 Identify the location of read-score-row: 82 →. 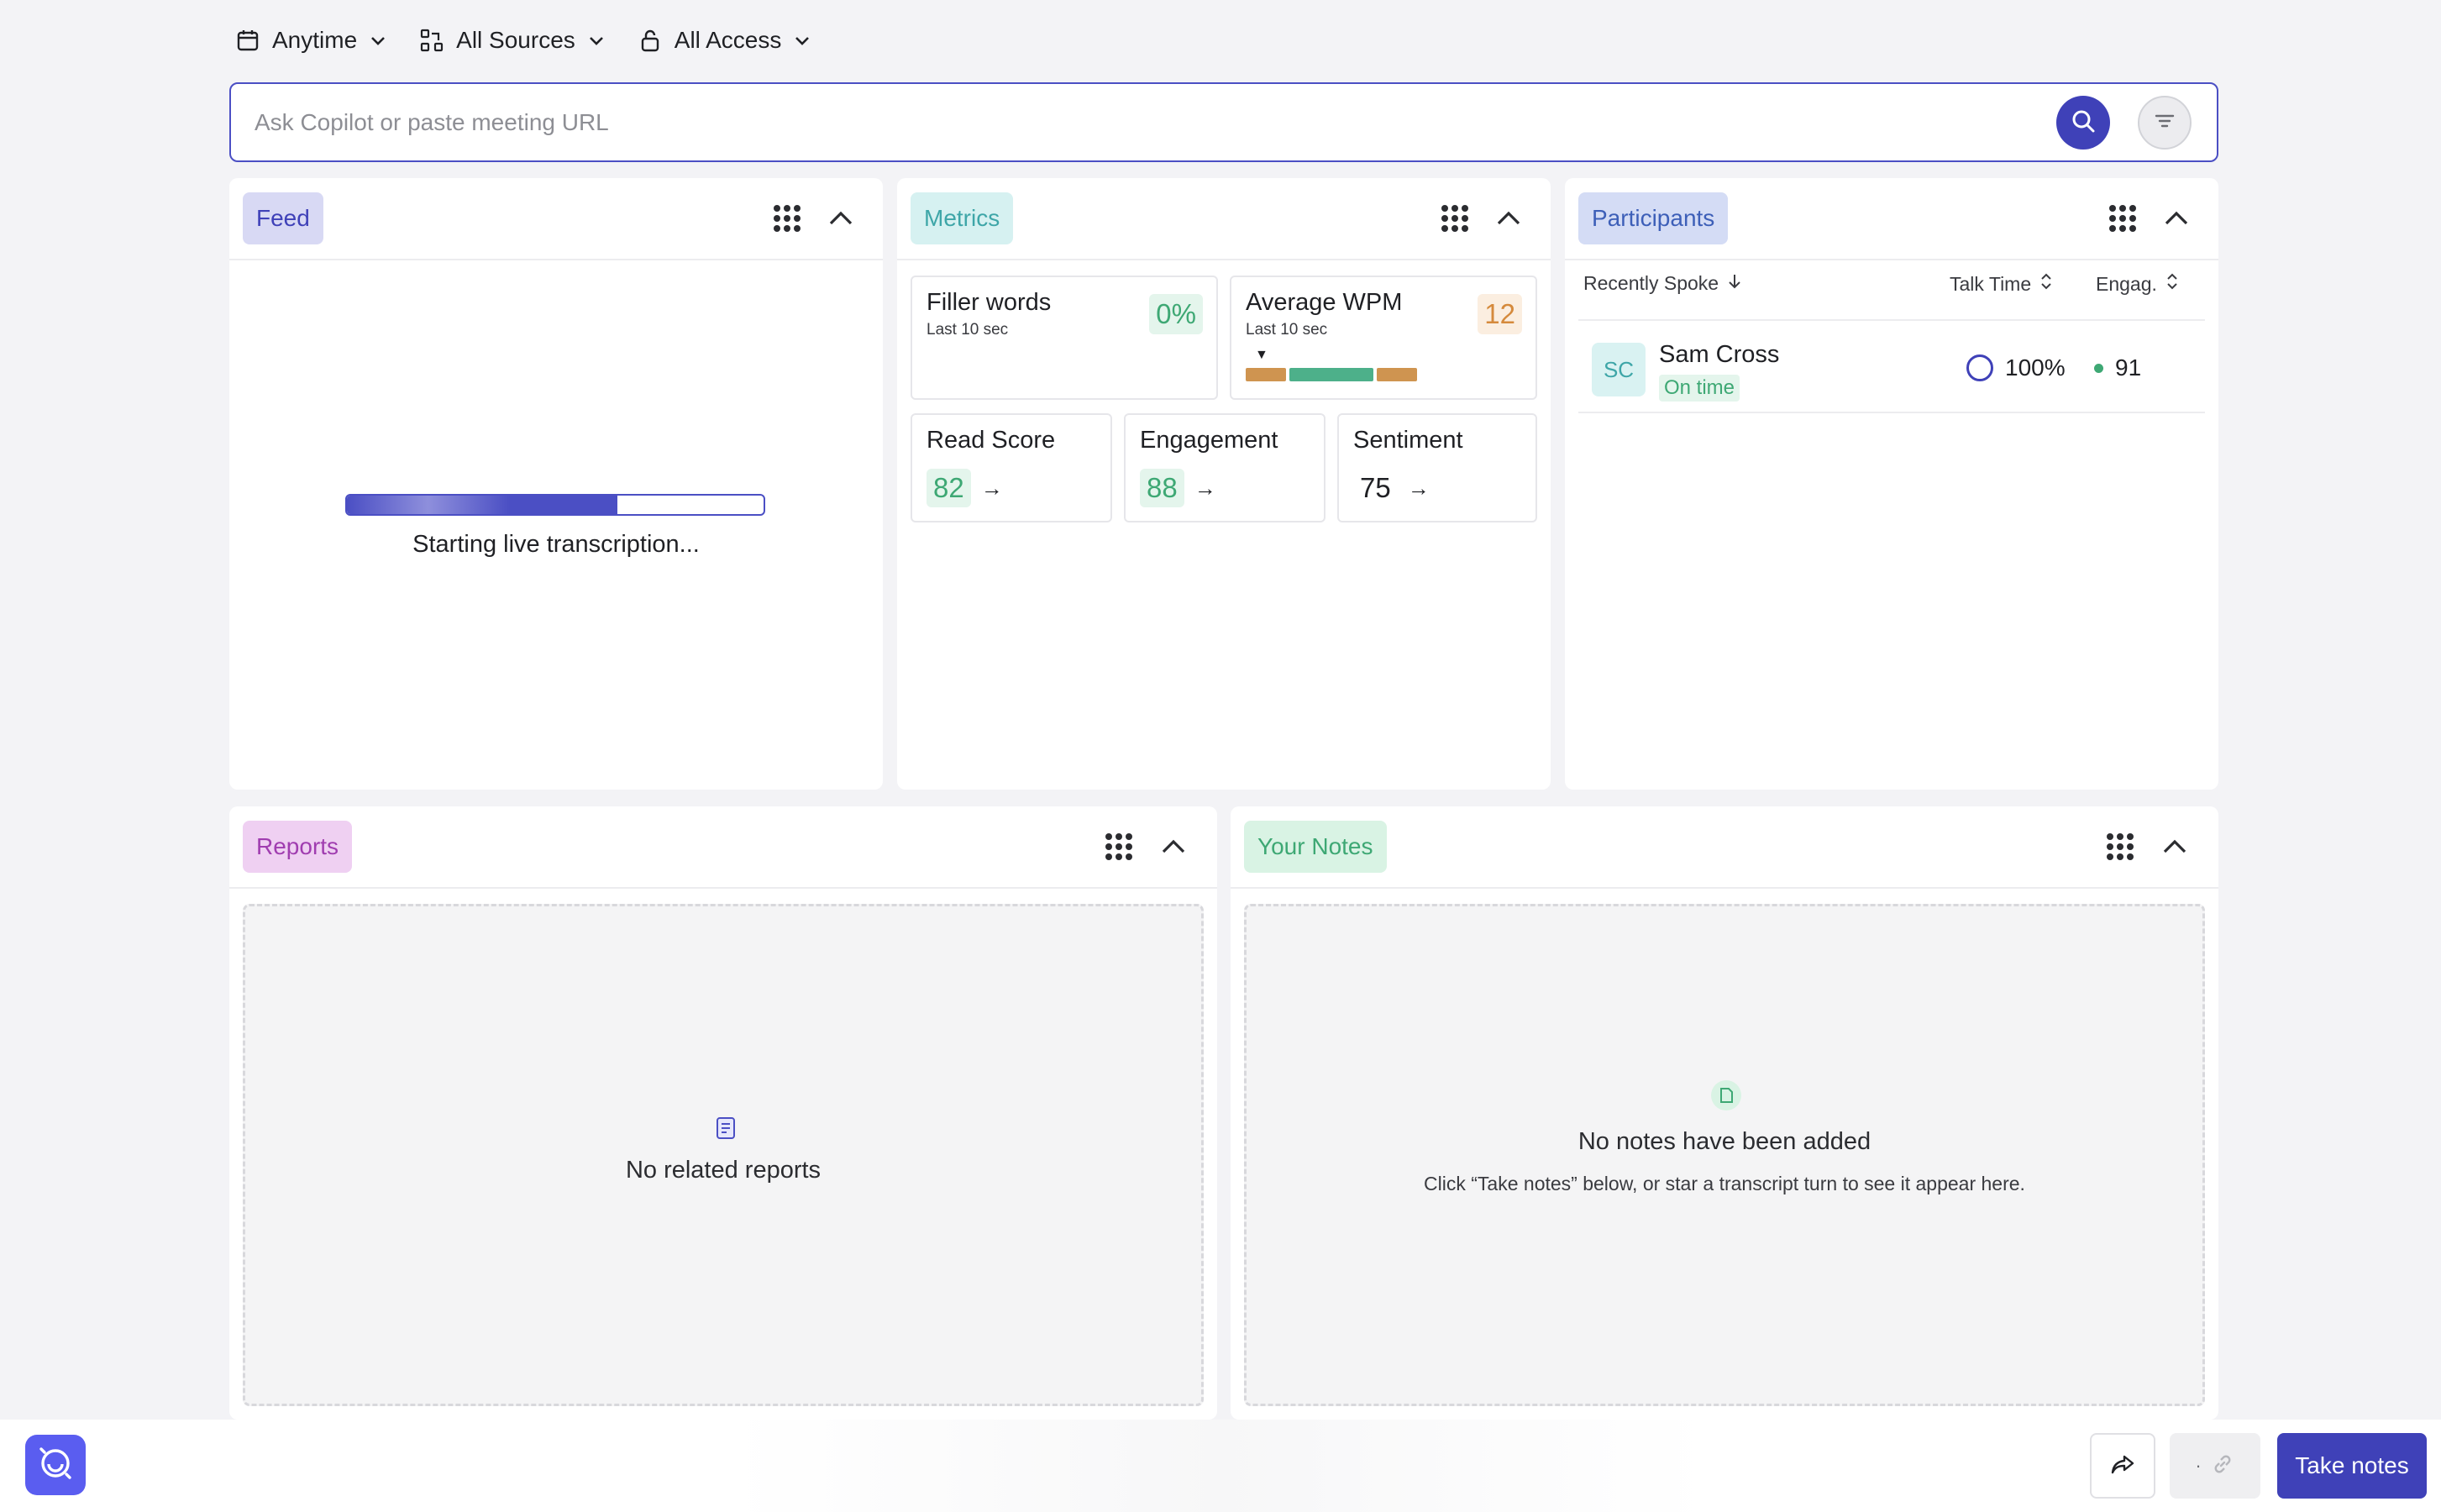
(965, 488).